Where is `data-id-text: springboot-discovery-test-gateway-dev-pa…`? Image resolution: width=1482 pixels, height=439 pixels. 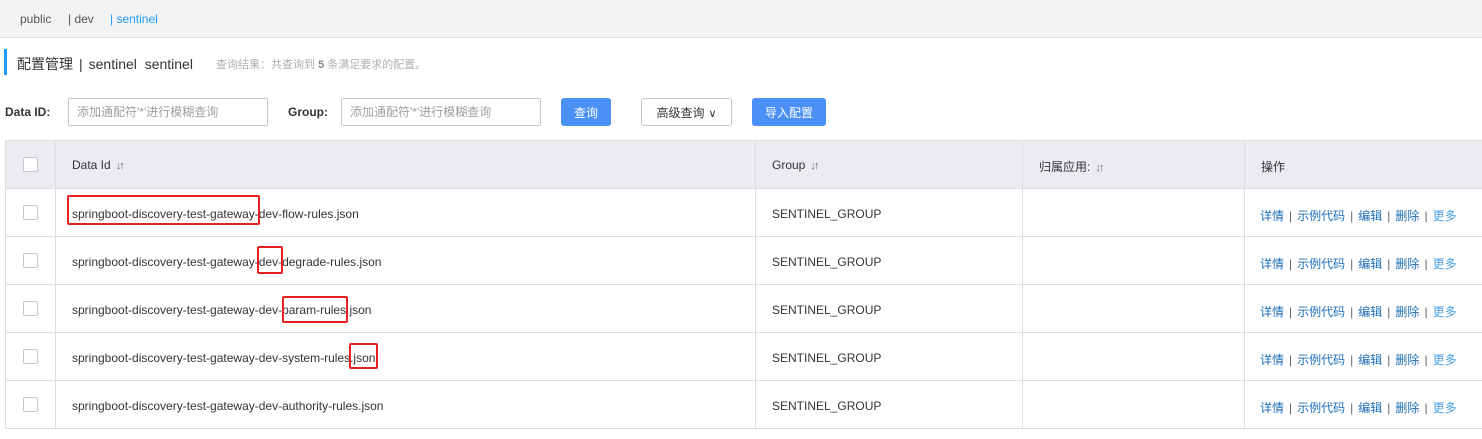
data-id-text: springboot-discovery-test-gateway-dev-pa… is located at coordinates (222, 310).